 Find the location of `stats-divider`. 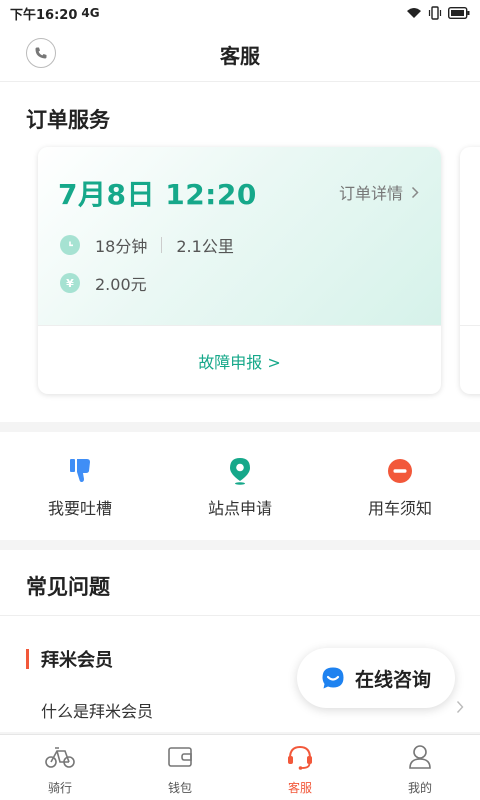

stats-divider is located at coordinates (162, 245).